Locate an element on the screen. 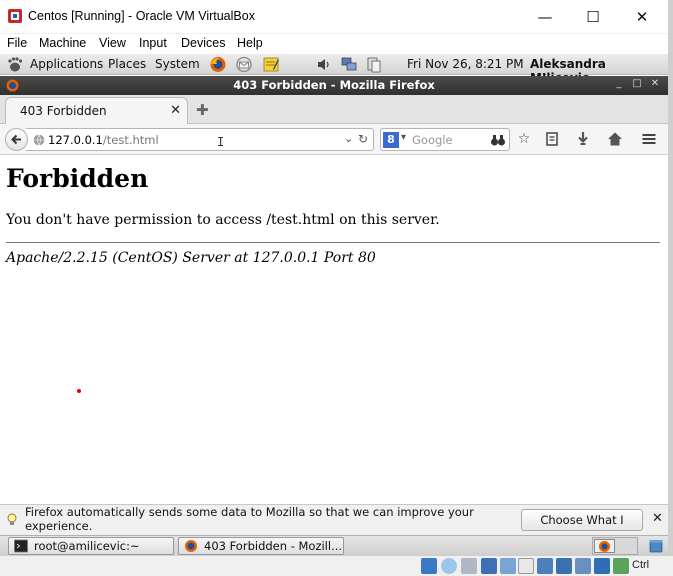  url-path: /test.html is located at coordinates (130, 140).